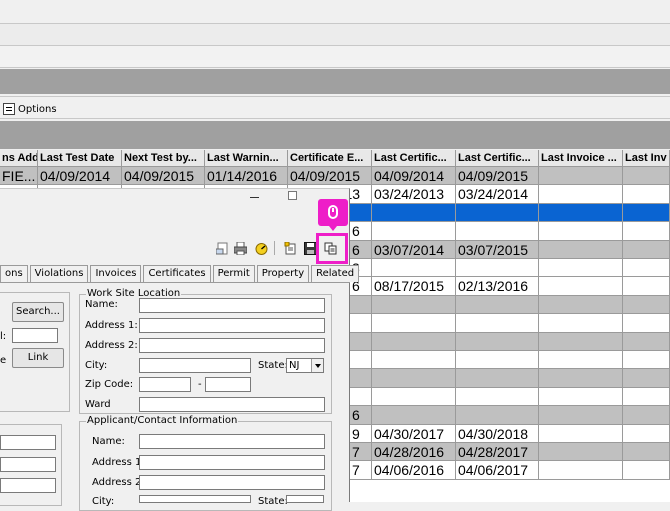 The image size is (670, 511). What do you see at coordinates (646, 158) in the screenshot?
I see `column-header: Last Inv` at bounding box center [646, 158].